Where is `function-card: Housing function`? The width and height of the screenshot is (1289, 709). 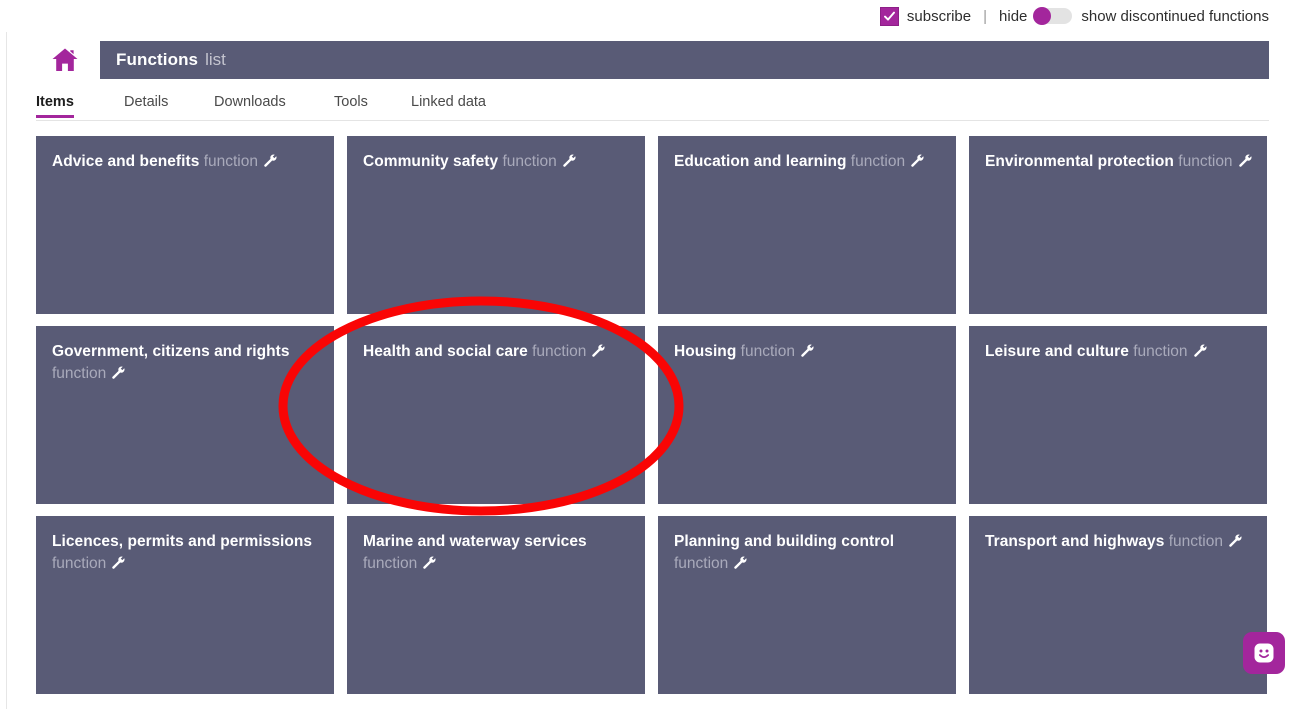 function-card: Housing function is located at coordinates (807, 415).